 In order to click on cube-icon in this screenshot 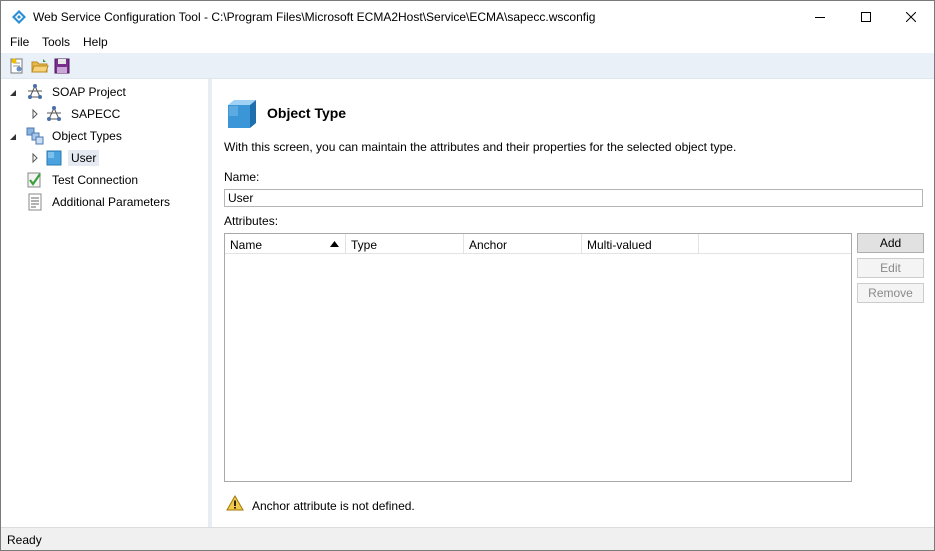, I will do `click(54, 158)`.